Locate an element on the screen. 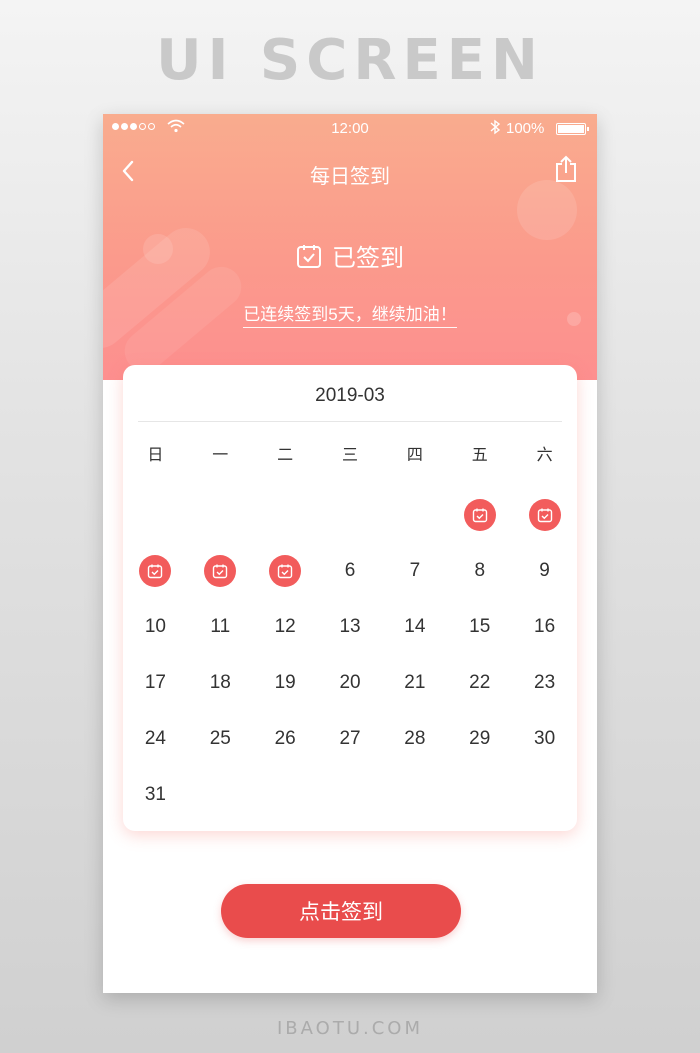  calendar-month: 2019-03 is located at coordinates (350, 395).